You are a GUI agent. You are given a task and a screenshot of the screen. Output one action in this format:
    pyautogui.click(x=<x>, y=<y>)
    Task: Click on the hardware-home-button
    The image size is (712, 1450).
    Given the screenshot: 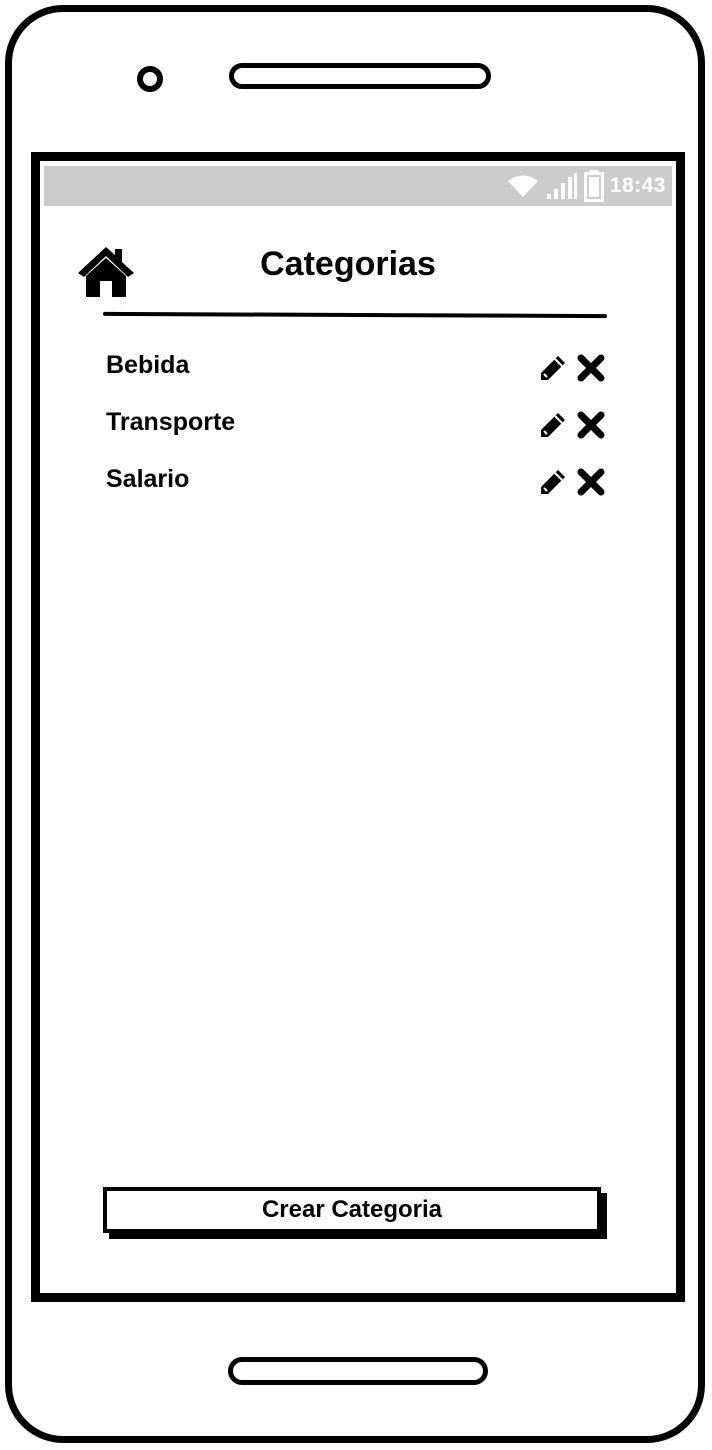 What is the action you would take?
    pyautogui.click(x=358, y=1371)
    